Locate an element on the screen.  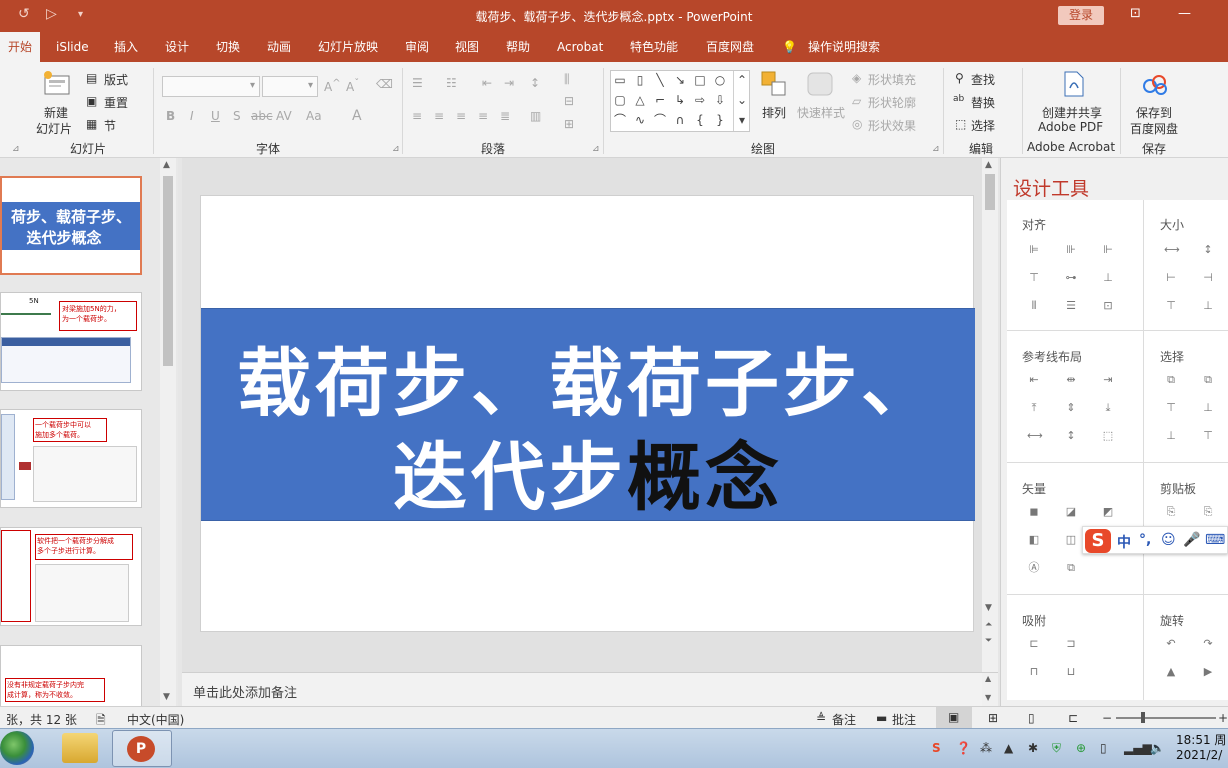
save-baidu-label-2: 百度网盘 is located at coordinates (1154, 128).